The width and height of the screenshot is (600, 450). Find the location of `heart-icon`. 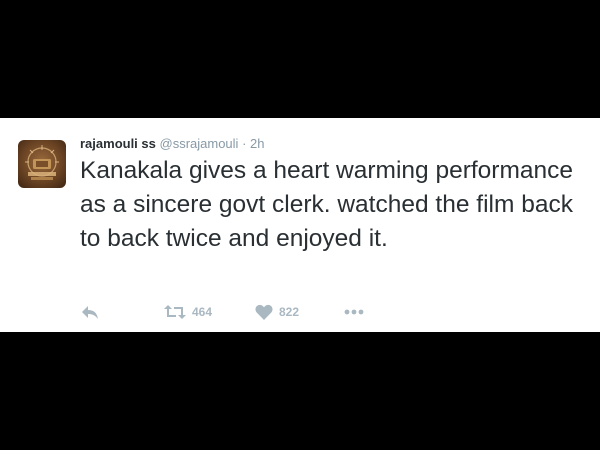

heart-icon is located at coordinates (264, 312).